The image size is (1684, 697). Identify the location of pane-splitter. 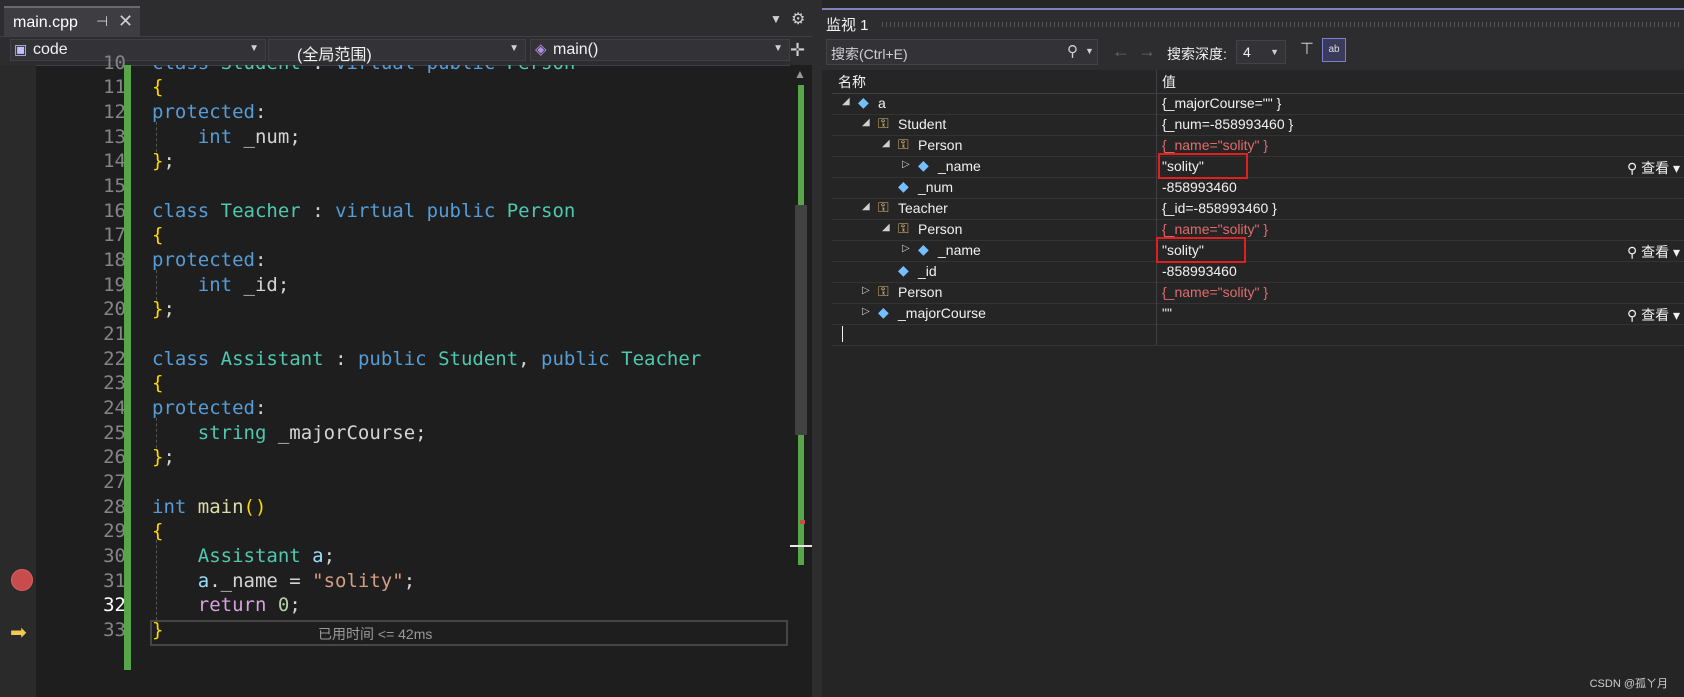
(817, 348).